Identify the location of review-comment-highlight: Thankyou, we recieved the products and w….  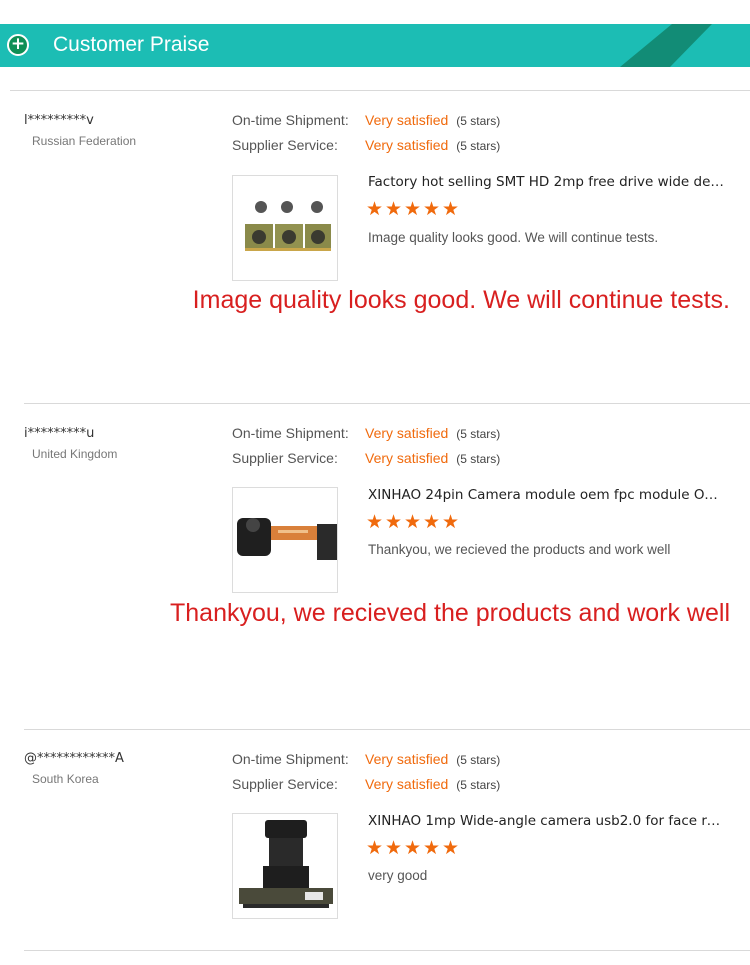
(449, 613).